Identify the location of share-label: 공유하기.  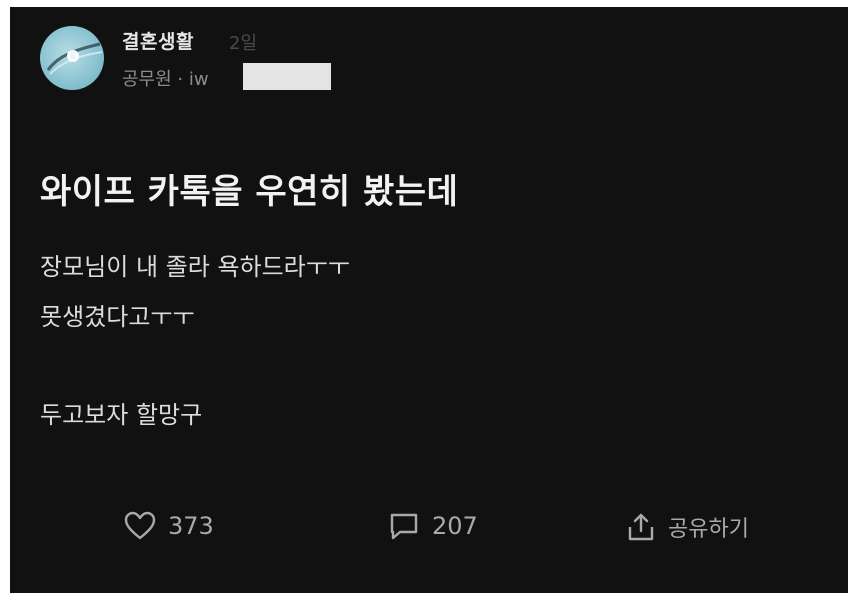
(708, 529).